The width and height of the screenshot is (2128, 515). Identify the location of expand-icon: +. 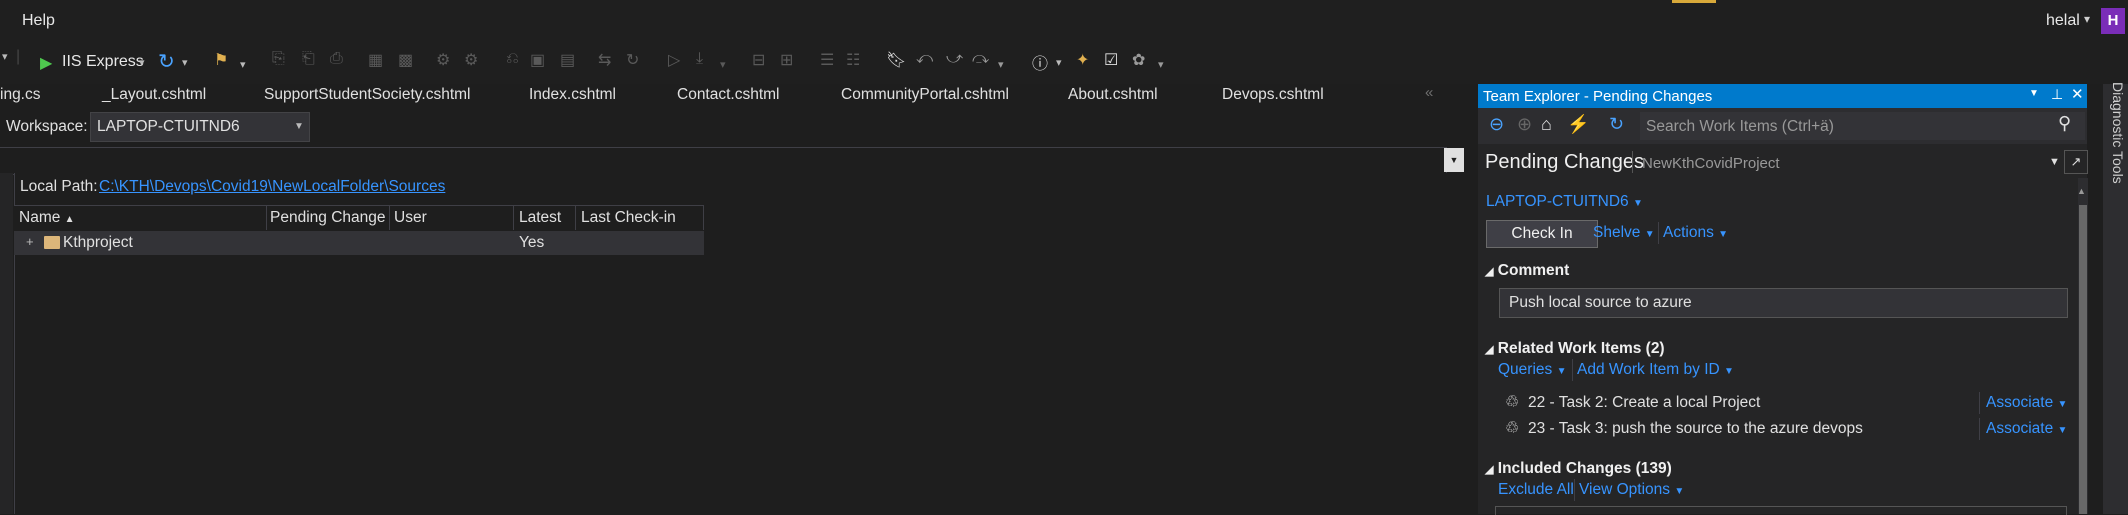
(30, 241).